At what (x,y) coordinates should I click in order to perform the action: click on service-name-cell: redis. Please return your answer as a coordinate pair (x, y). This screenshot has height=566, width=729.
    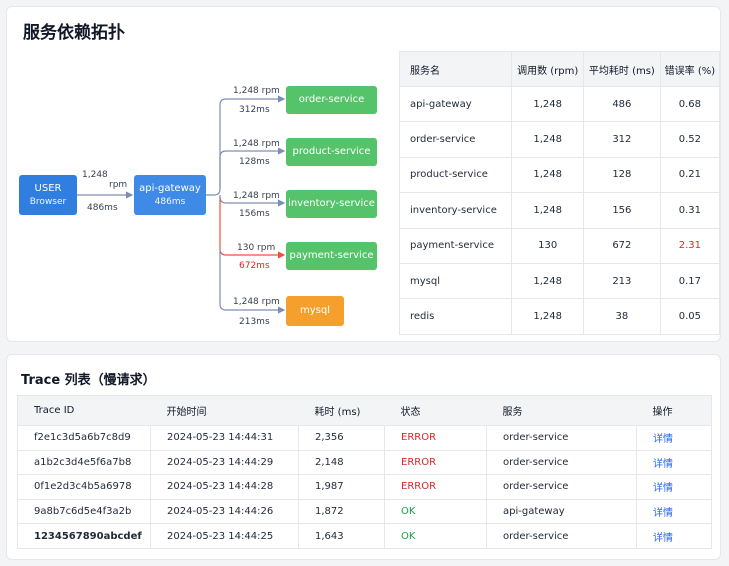
    Looking at the image, I should click on (455, 316).